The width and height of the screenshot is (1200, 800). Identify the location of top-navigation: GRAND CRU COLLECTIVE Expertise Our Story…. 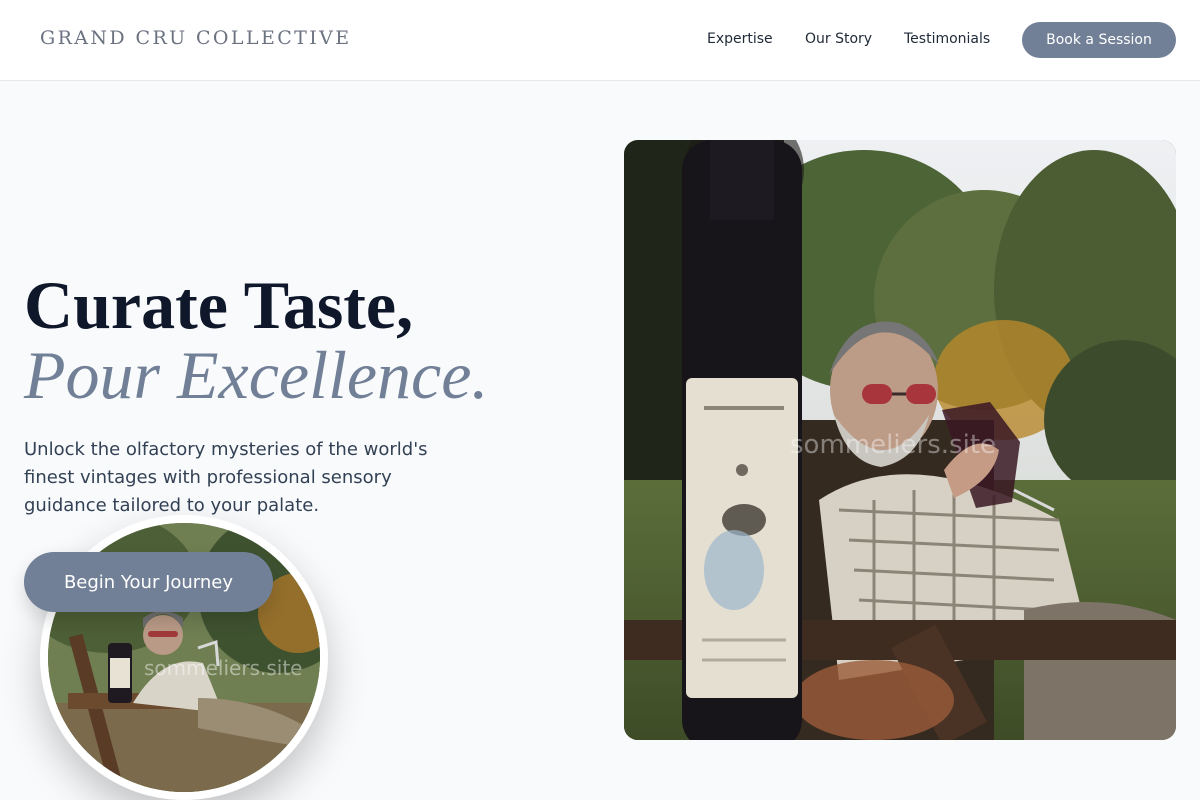
(600, 40).